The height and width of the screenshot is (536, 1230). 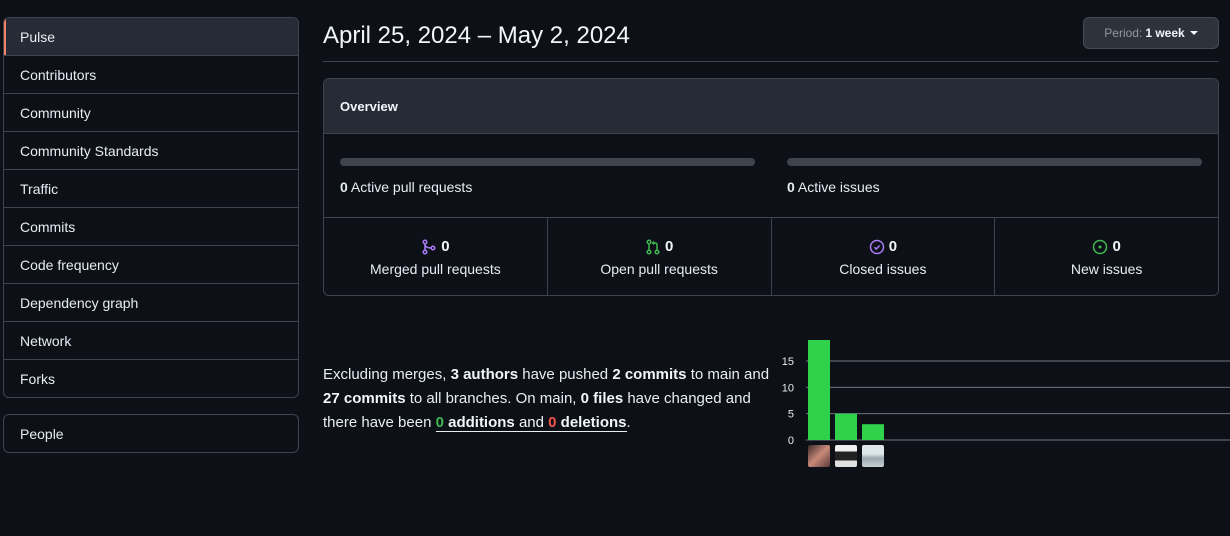 I want to click on active-prs-bar, so click(x=547, y=162).